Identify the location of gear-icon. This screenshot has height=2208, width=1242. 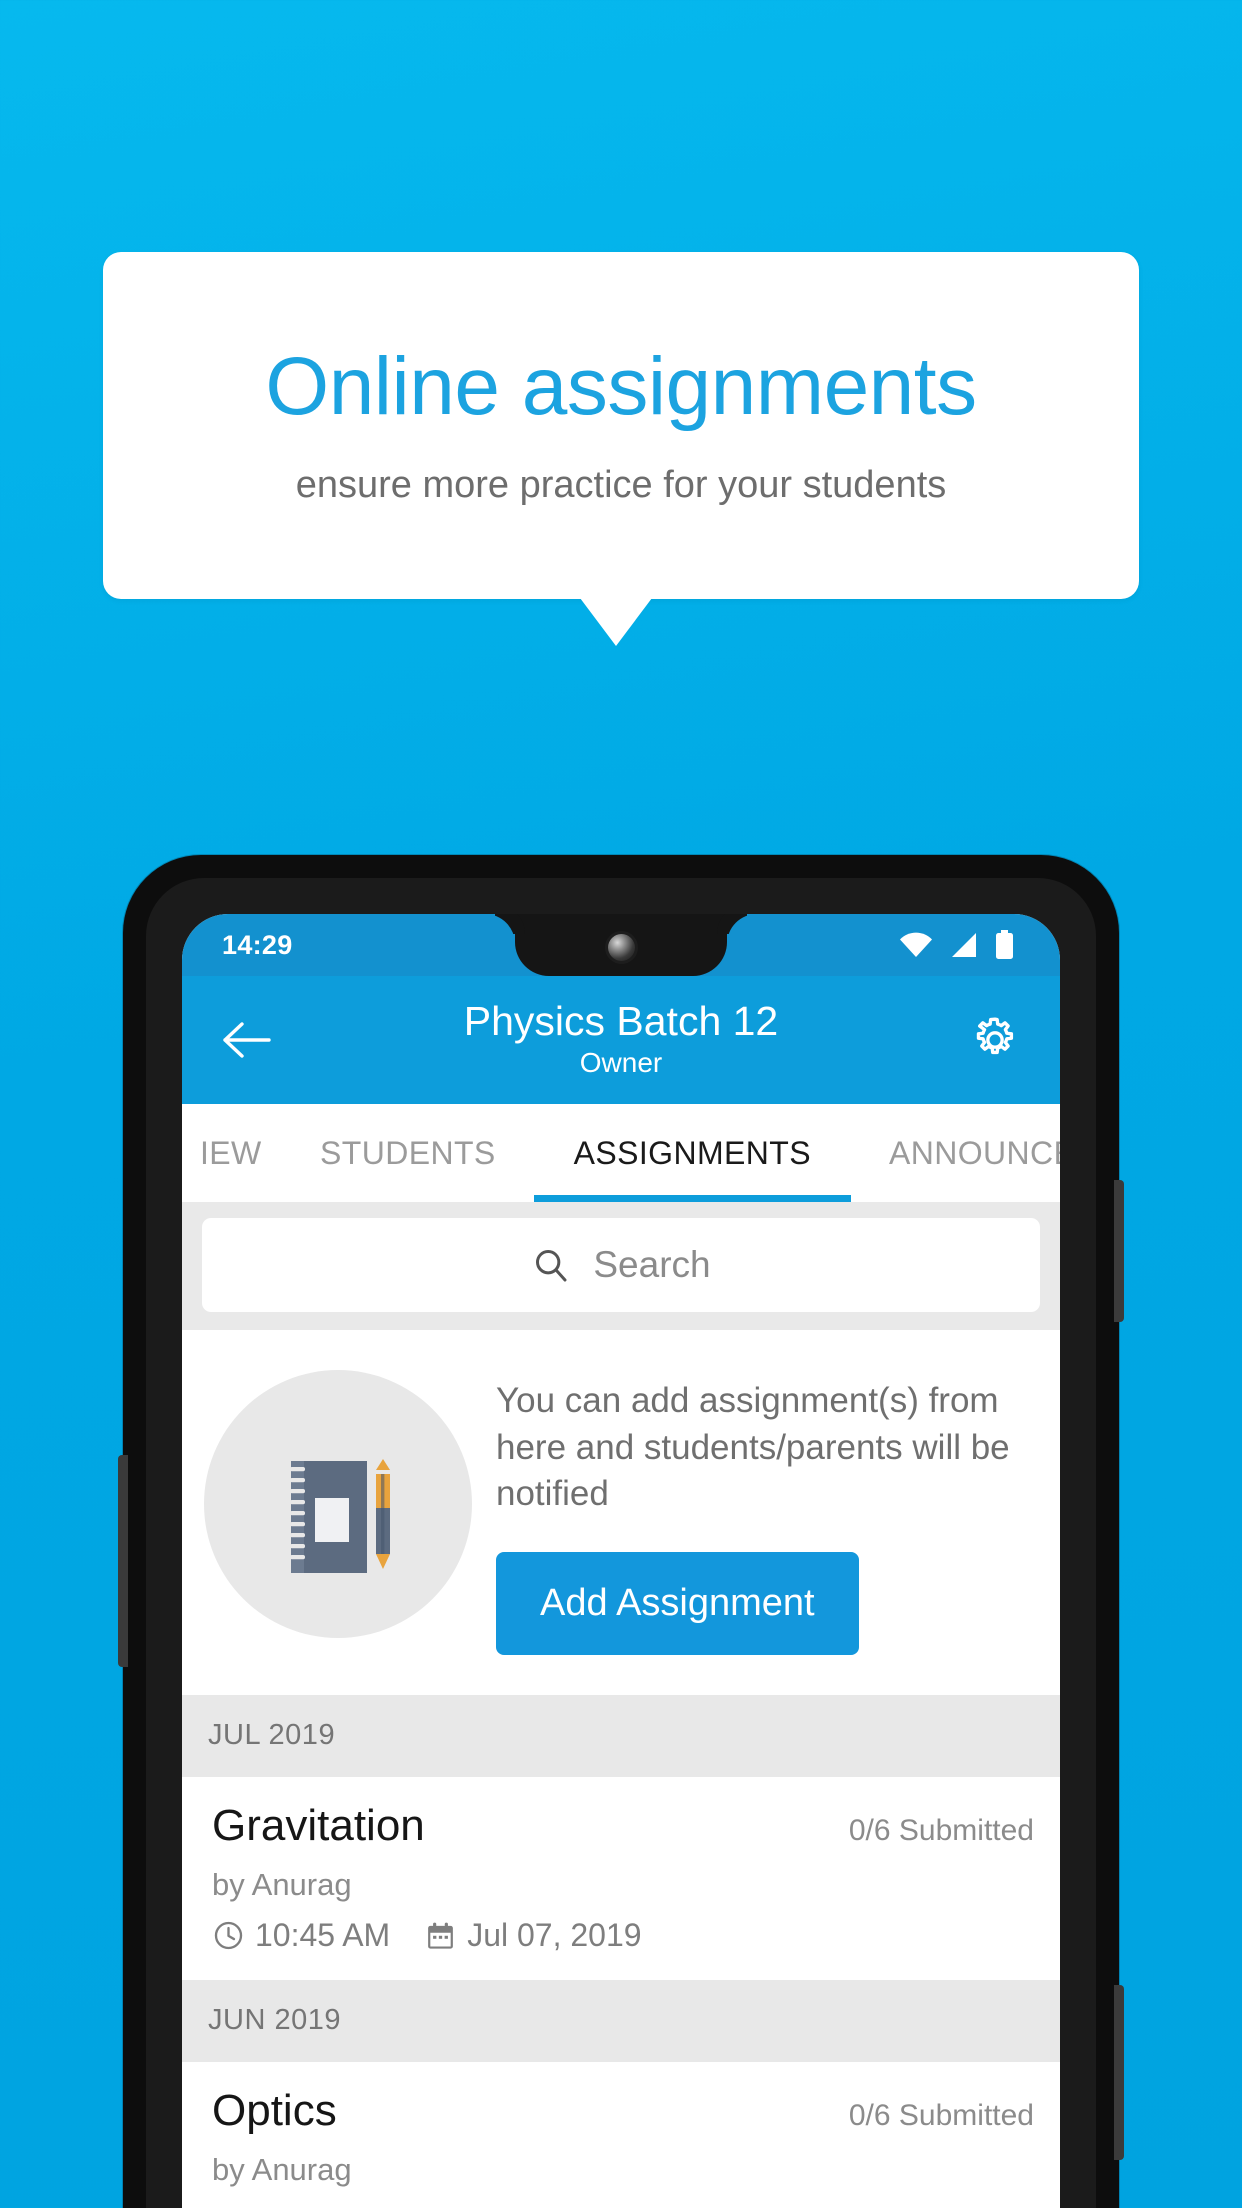
(995, 1040).